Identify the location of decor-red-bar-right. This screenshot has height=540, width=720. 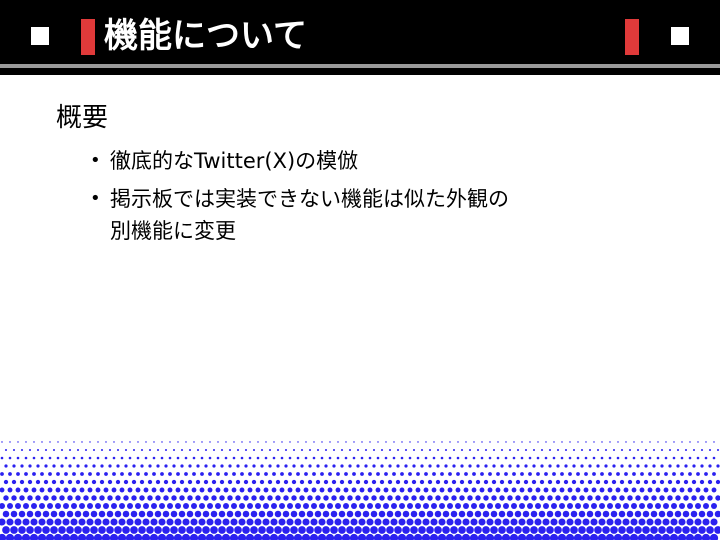
(632, 37).